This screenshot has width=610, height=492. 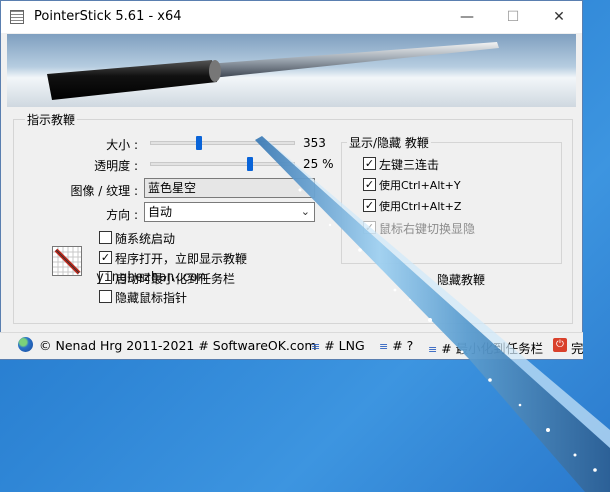 What do you see at coordinates (198, 143) in the screenshot?
I see `size-slider-thumb` at bounding box center [198, 143].